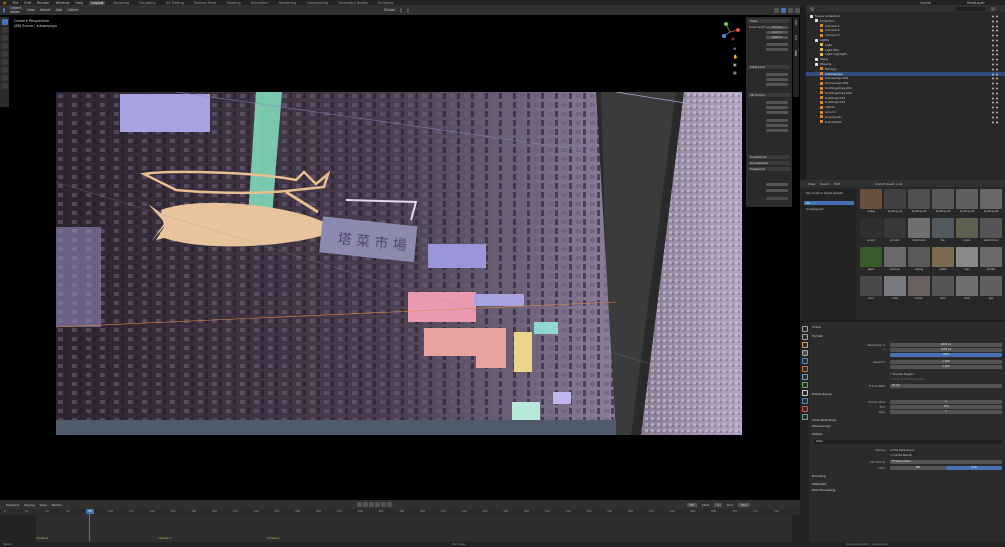  What do you see at coordinates (946, 402) in the screenshot?
I see `field-frame-start: 1` at bounding box center [946, 402].